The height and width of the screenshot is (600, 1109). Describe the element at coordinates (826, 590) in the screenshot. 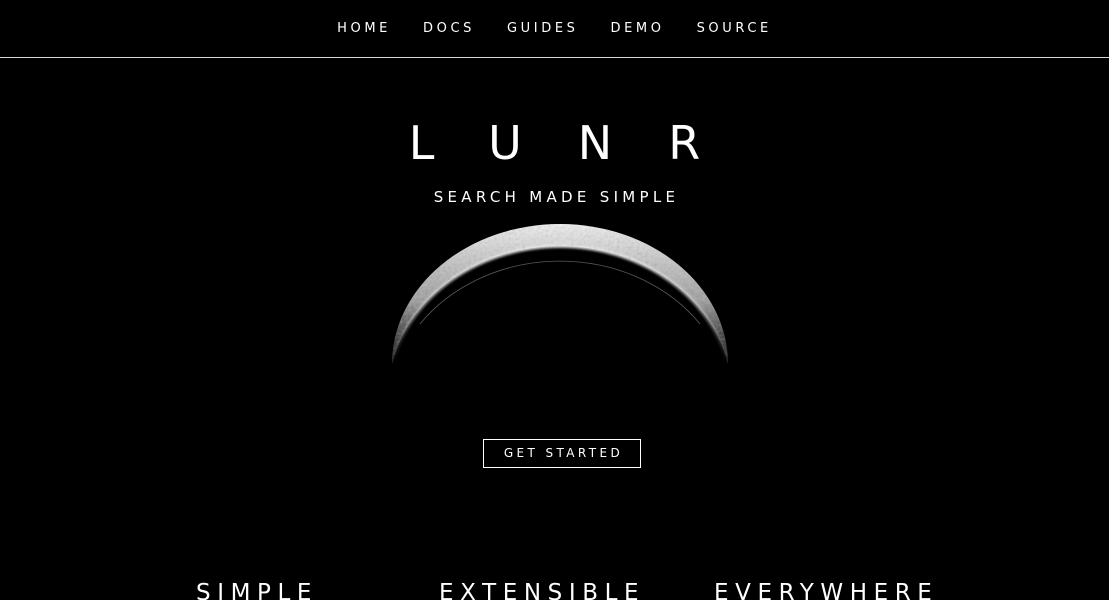

I see `feature-heading-everywhere: EVERYWHERE` at that location.